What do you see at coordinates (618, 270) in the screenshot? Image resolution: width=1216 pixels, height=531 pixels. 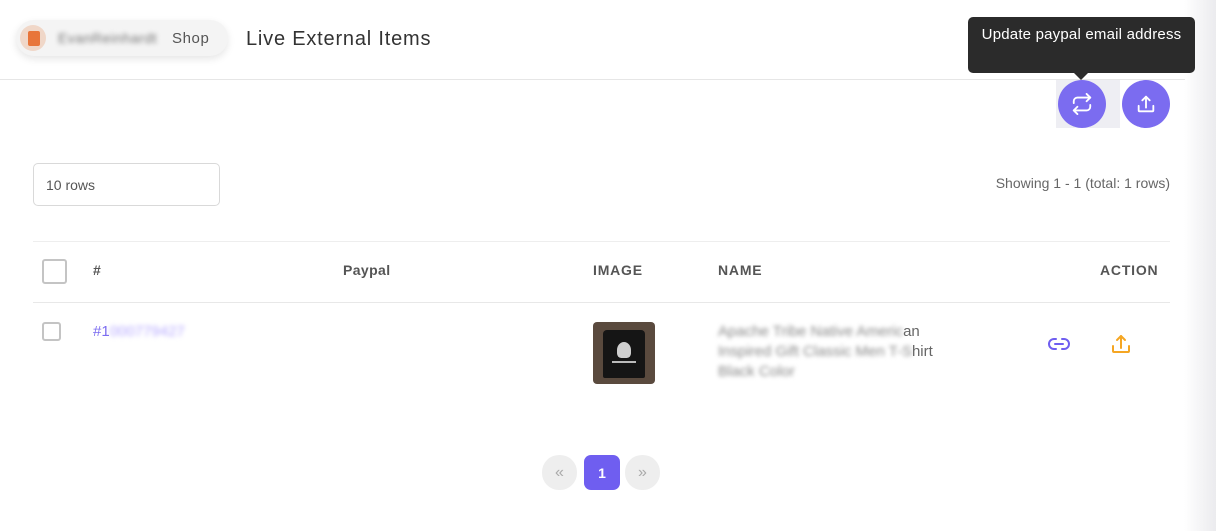 I see `column-header-image: IMAGE` at bounding box center [618, 270].